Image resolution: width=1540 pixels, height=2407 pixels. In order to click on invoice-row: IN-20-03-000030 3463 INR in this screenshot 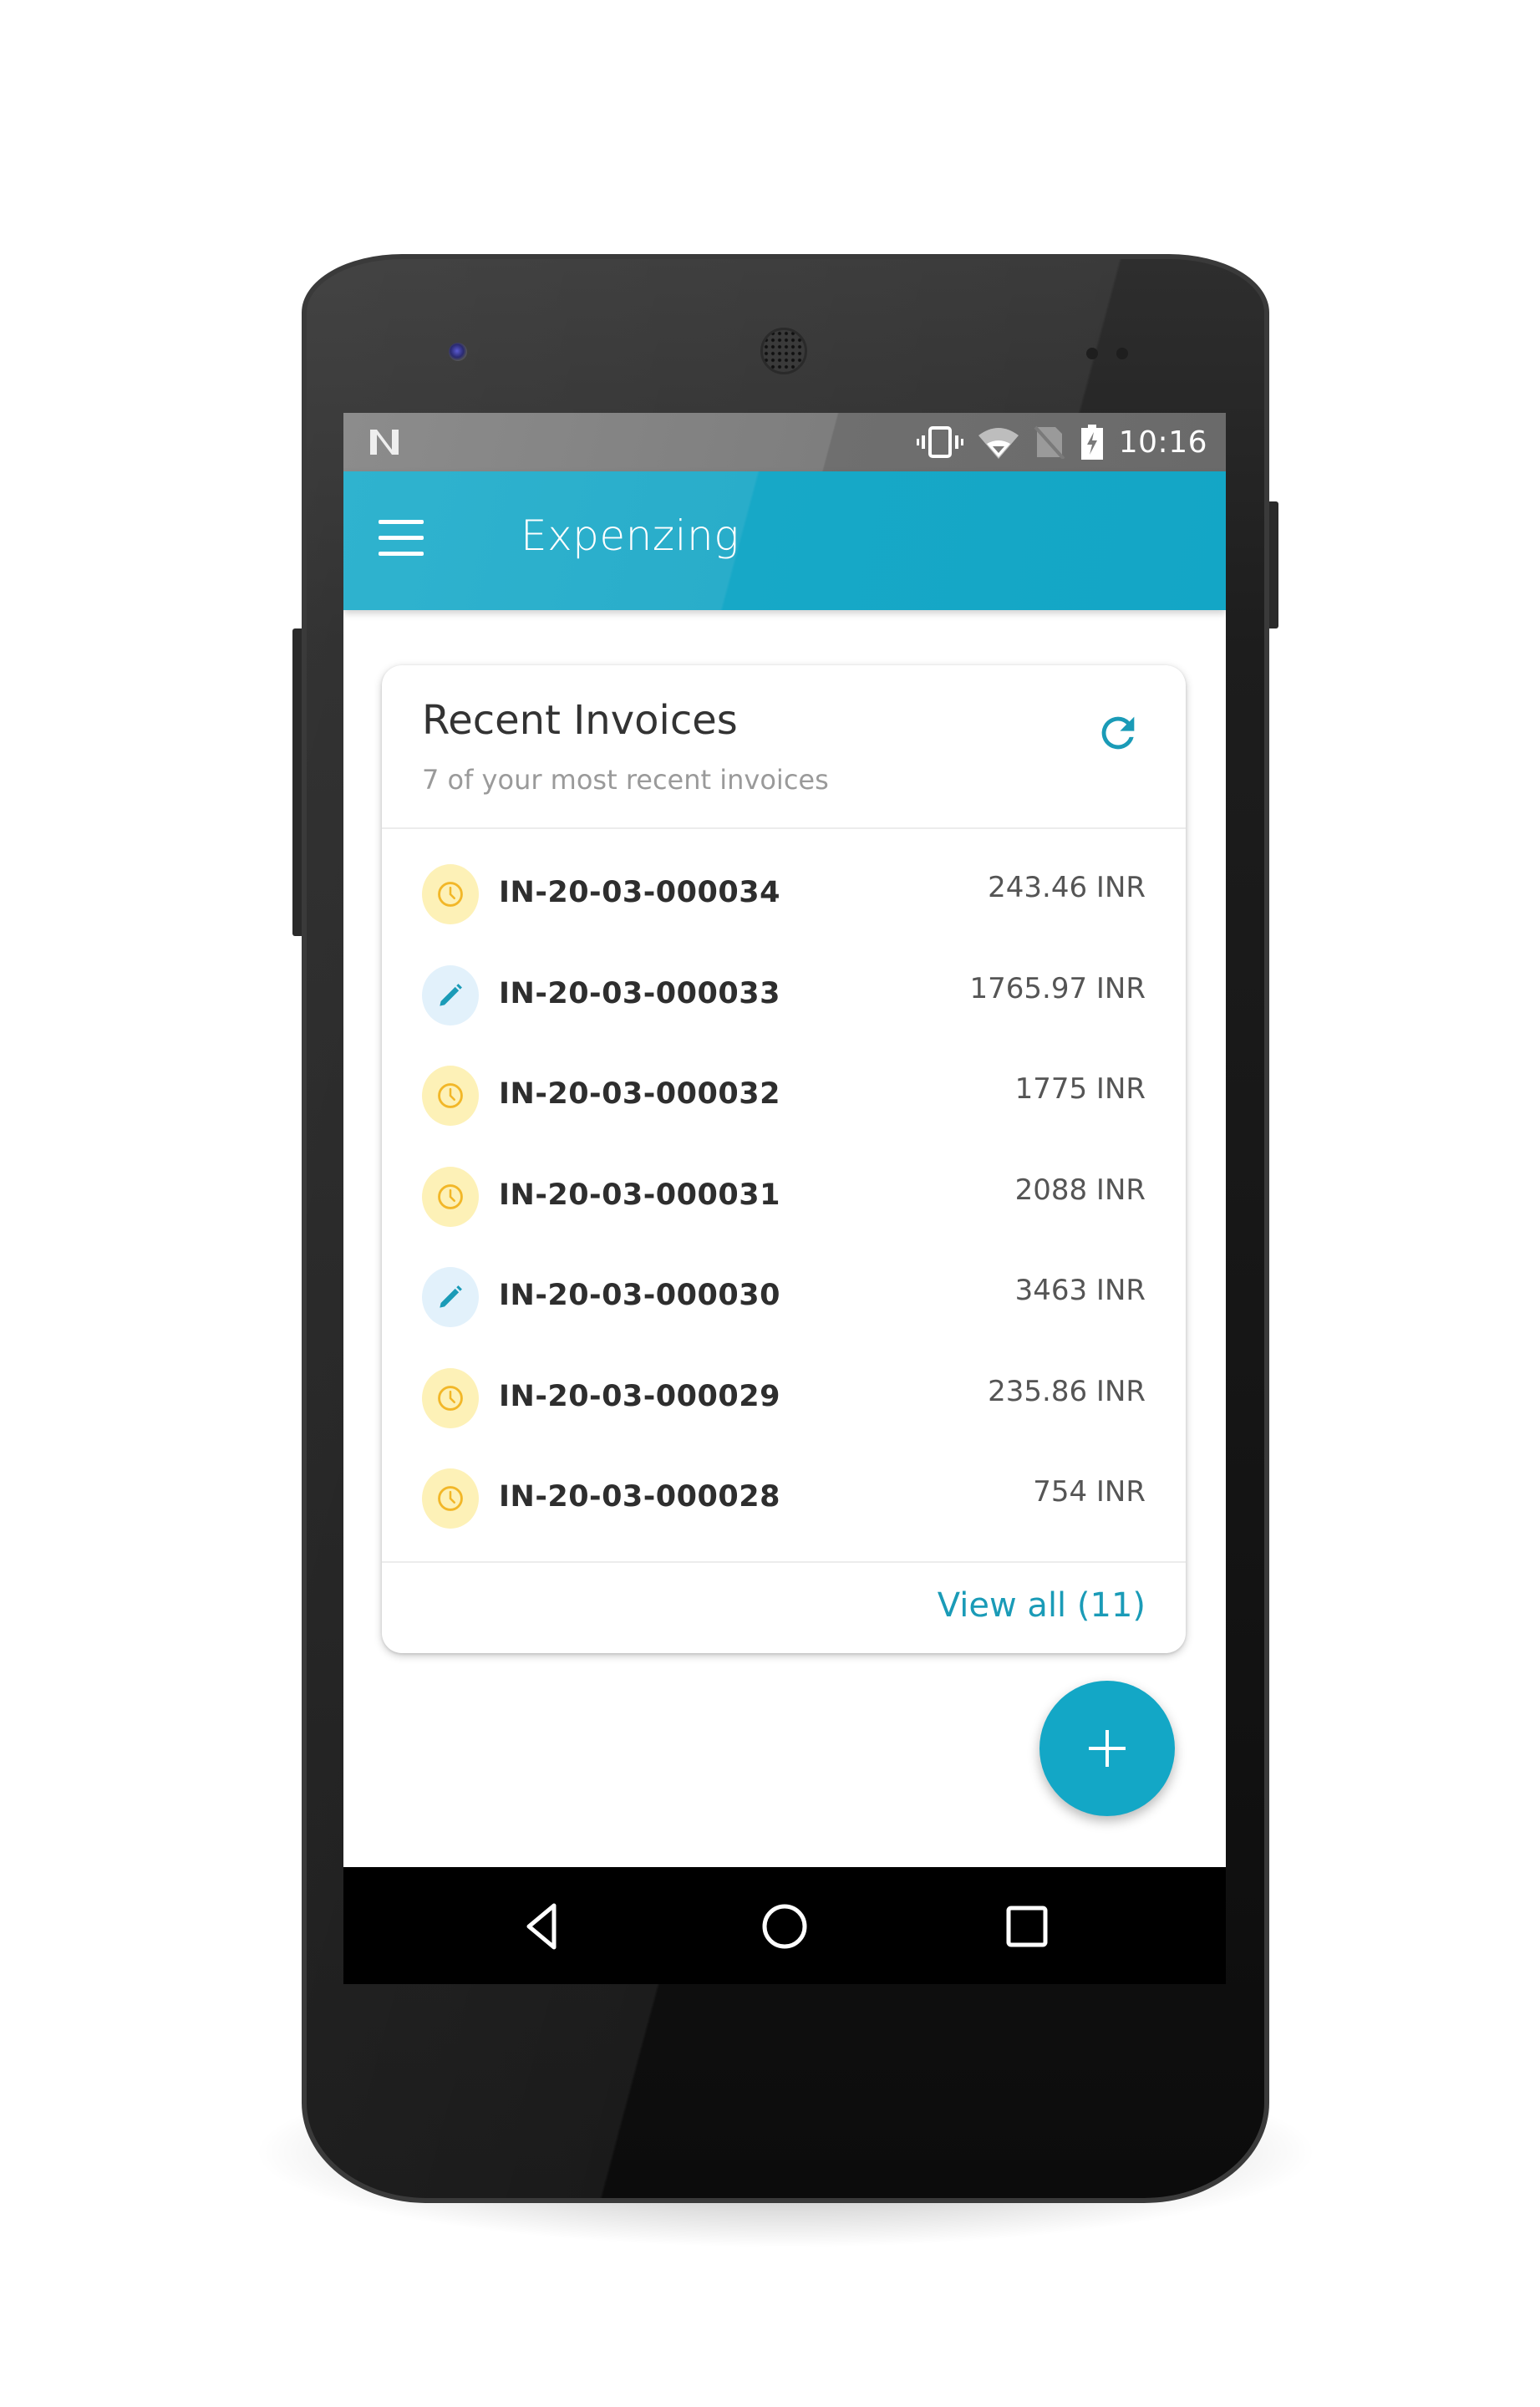, I will do `click(784, 1282)`.